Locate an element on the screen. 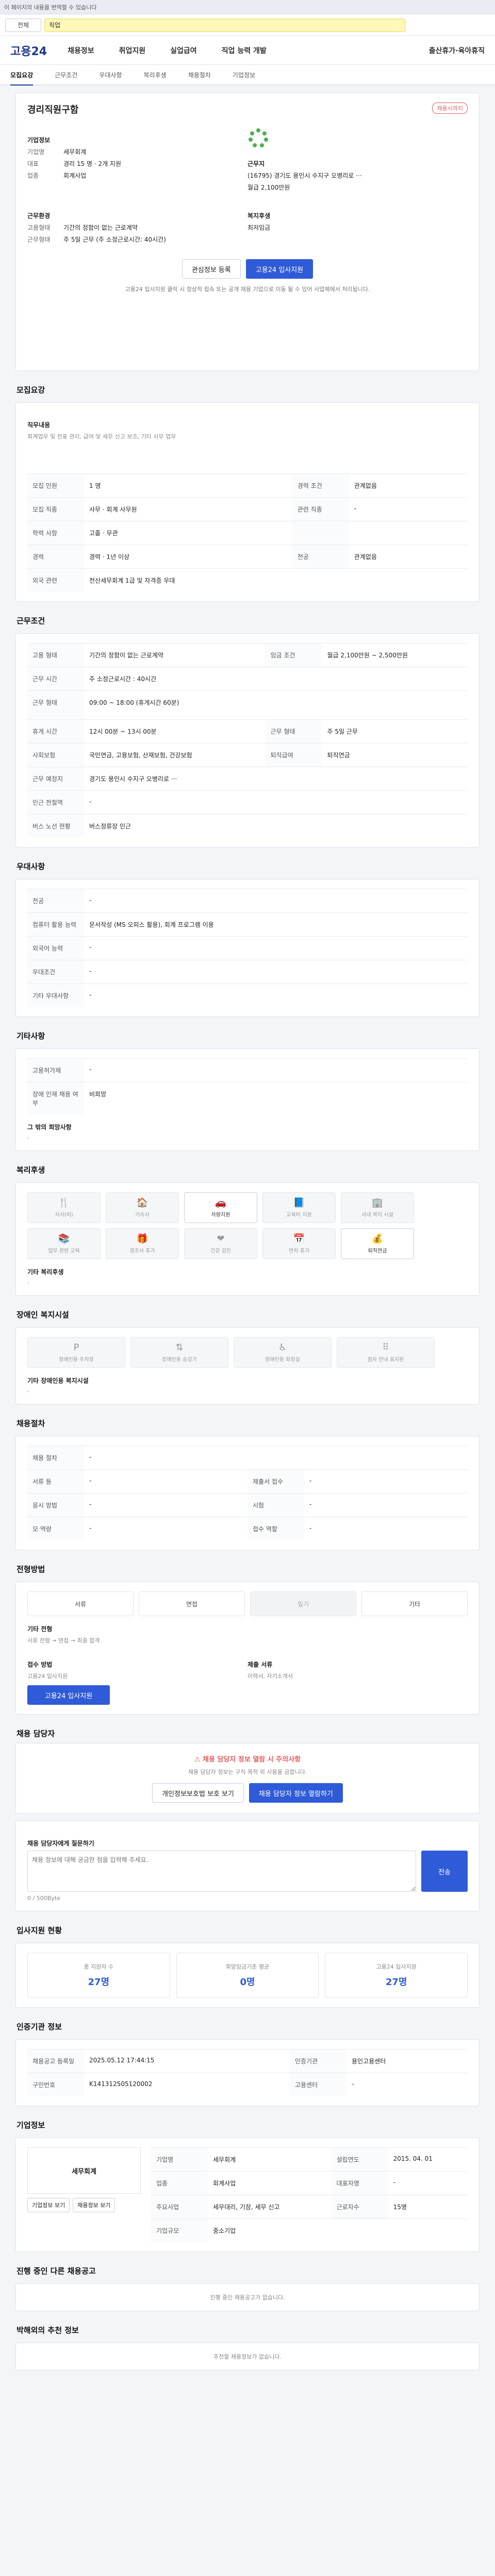 The width and height of the screenshot is (495, 2576). welfare-icon: 📘 is located at coordinates (299, 1202).